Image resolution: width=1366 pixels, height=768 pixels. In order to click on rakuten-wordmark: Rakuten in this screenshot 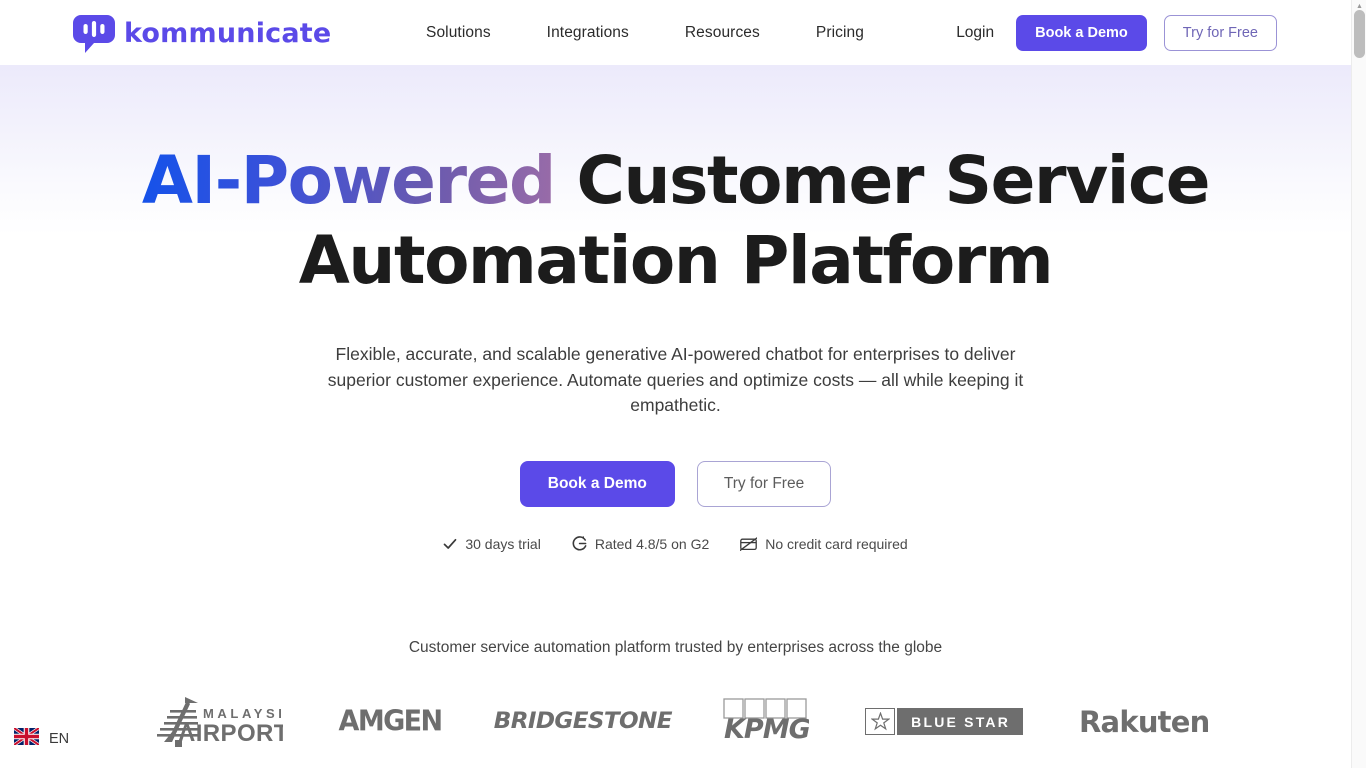, I will do `click(1144, 721)`.